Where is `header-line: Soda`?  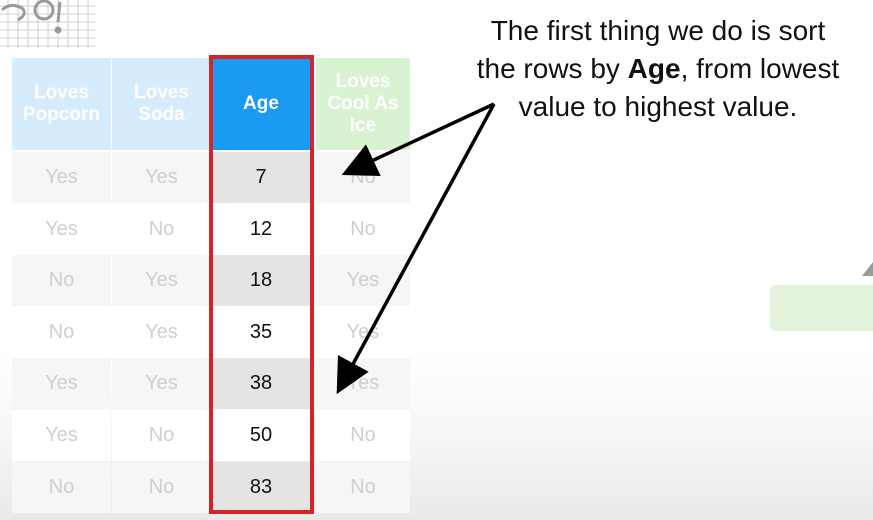
header-line: Soda is located at coordinates (161, 114).